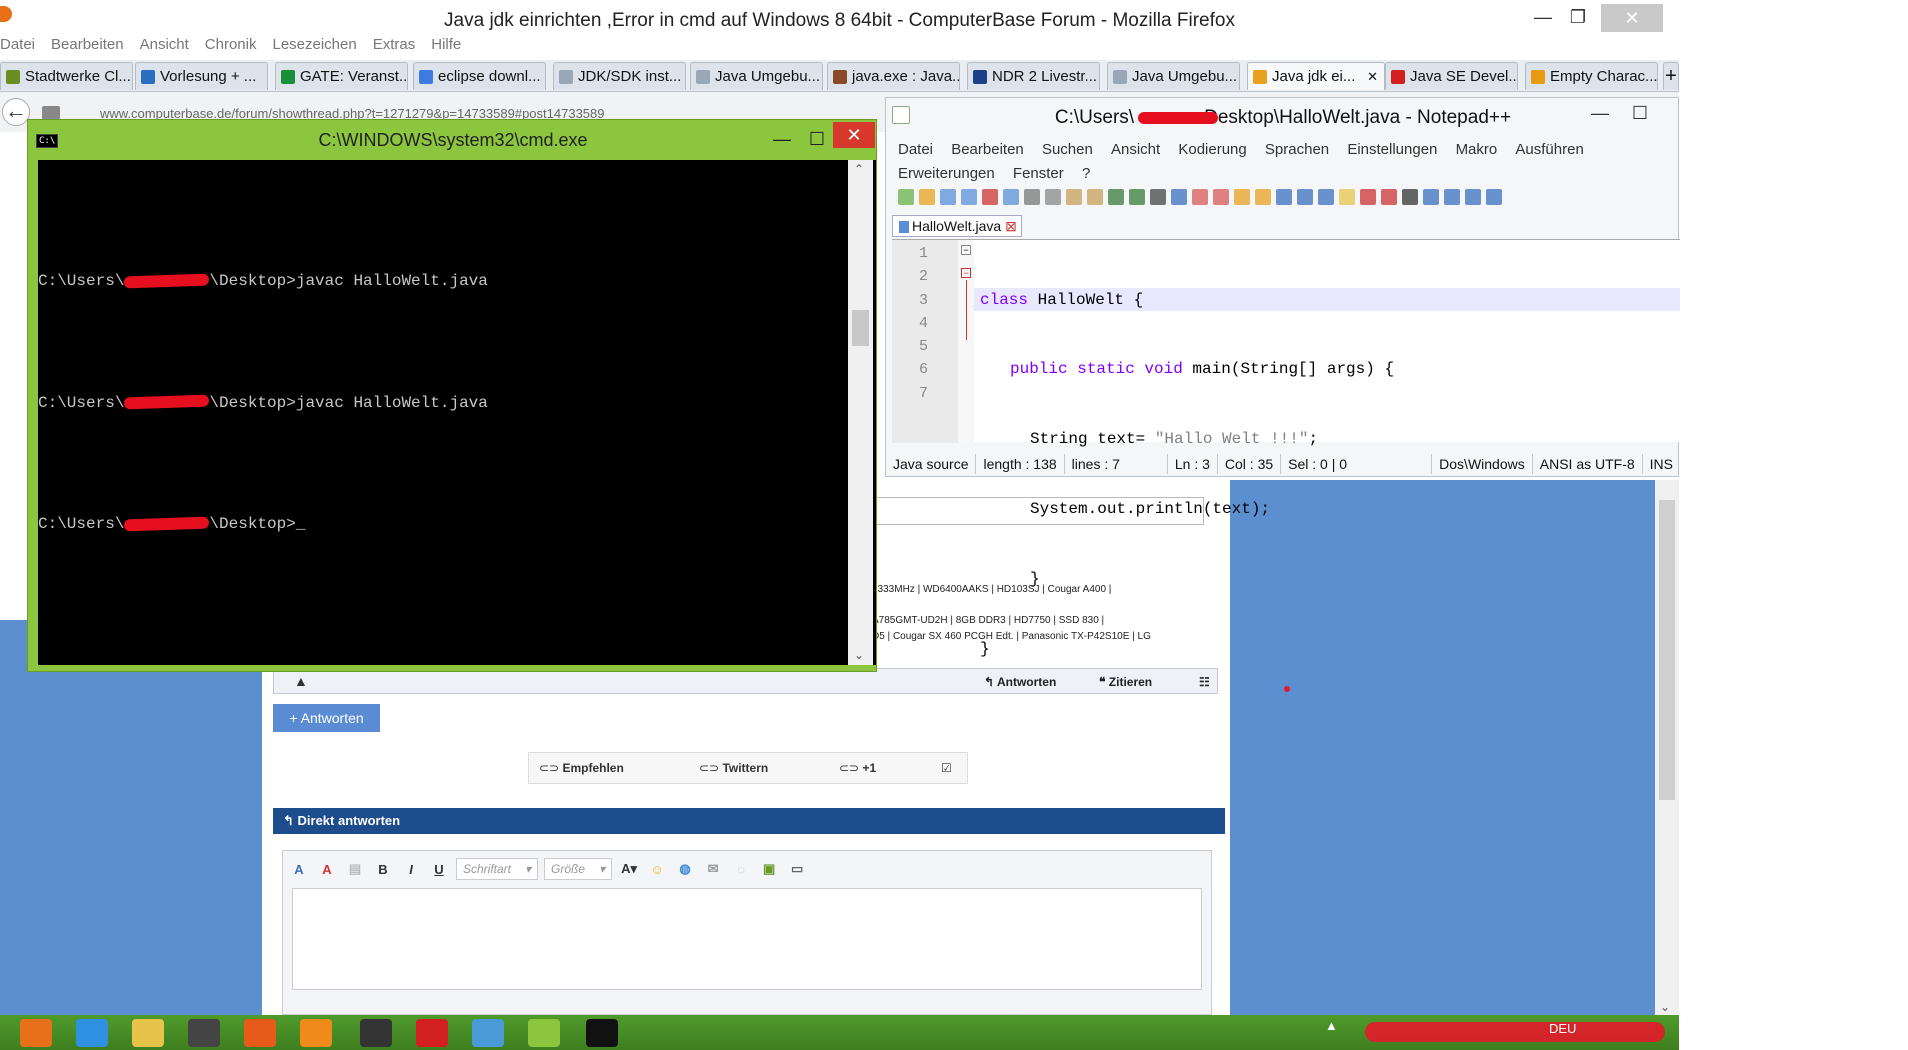 The width and height of the screenshot is (1908, 1050). I want to click on cmd-scroll-thumb, so click(860, 328).